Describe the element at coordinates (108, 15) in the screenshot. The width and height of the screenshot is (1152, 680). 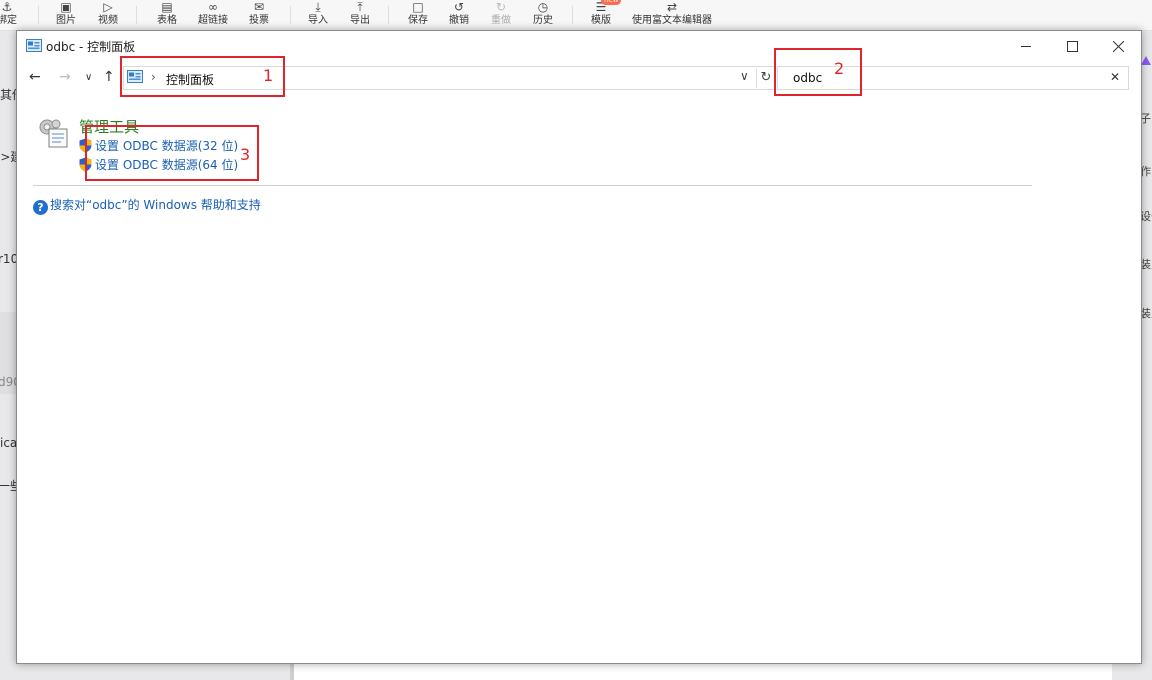
I see `toolbar-video-button: ▷ 视频` at that location.